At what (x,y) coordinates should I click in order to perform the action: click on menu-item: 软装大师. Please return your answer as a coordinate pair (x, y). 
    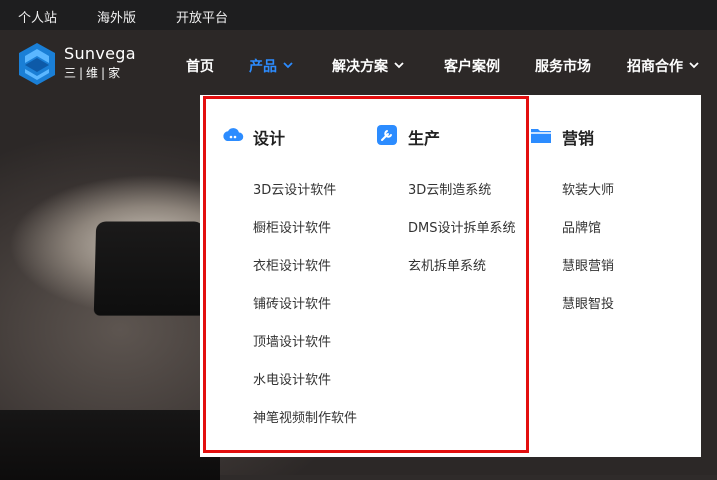
    Looking at the image, I should click on (588, 188).